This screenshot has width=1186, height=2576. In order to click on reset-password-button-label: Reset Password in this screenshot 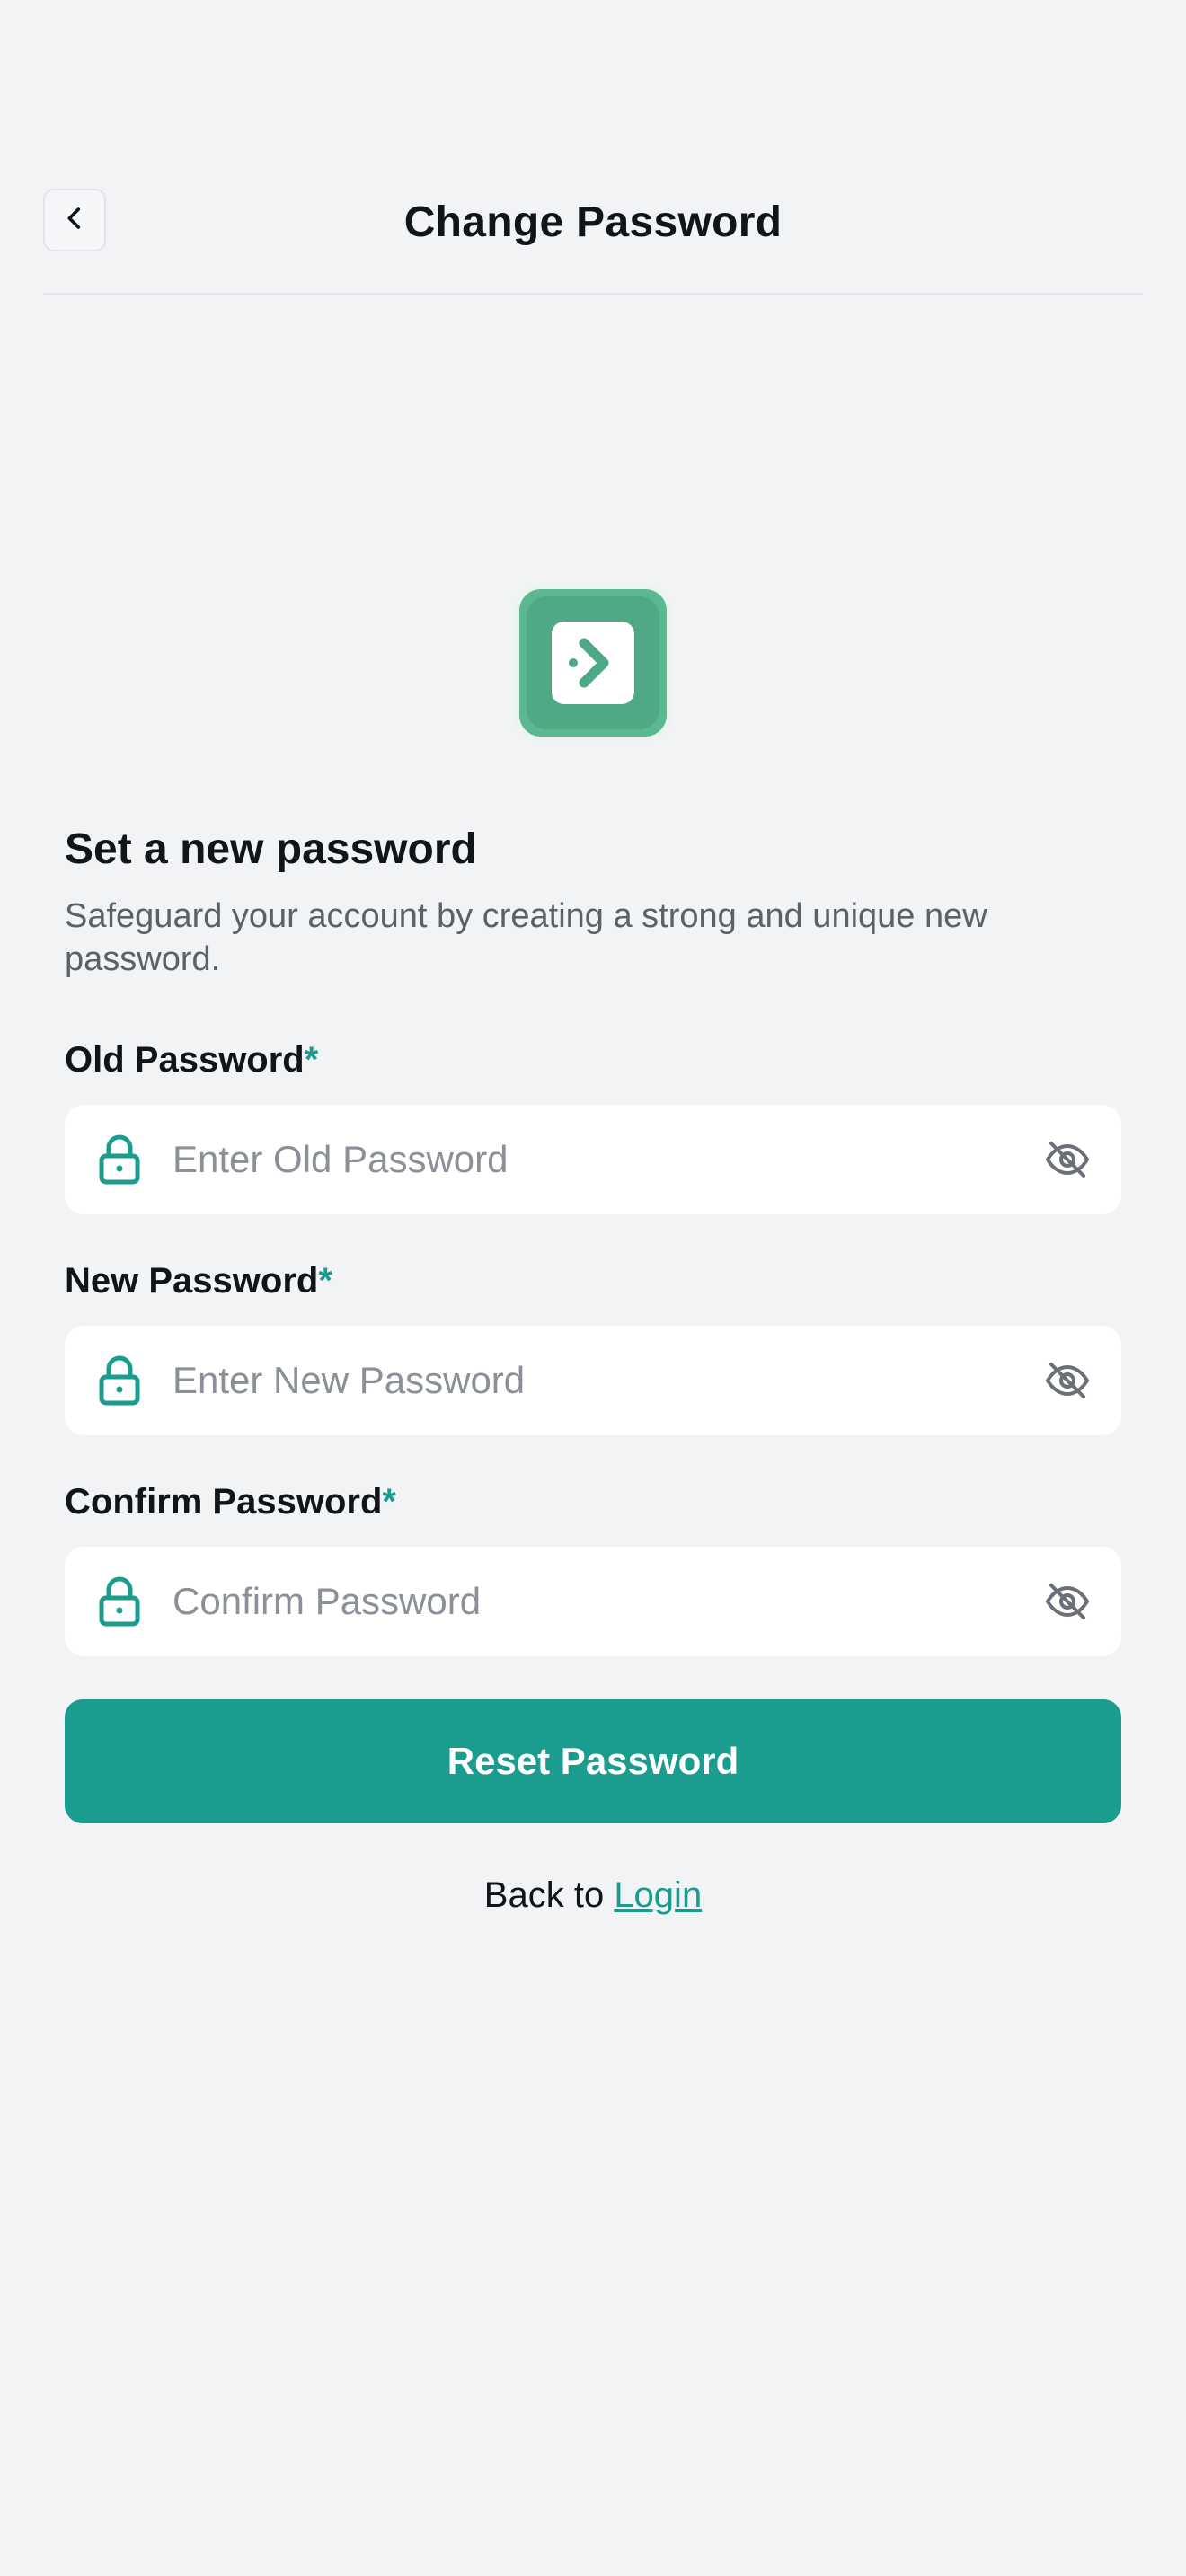, I will do `click(593, 1761)`.